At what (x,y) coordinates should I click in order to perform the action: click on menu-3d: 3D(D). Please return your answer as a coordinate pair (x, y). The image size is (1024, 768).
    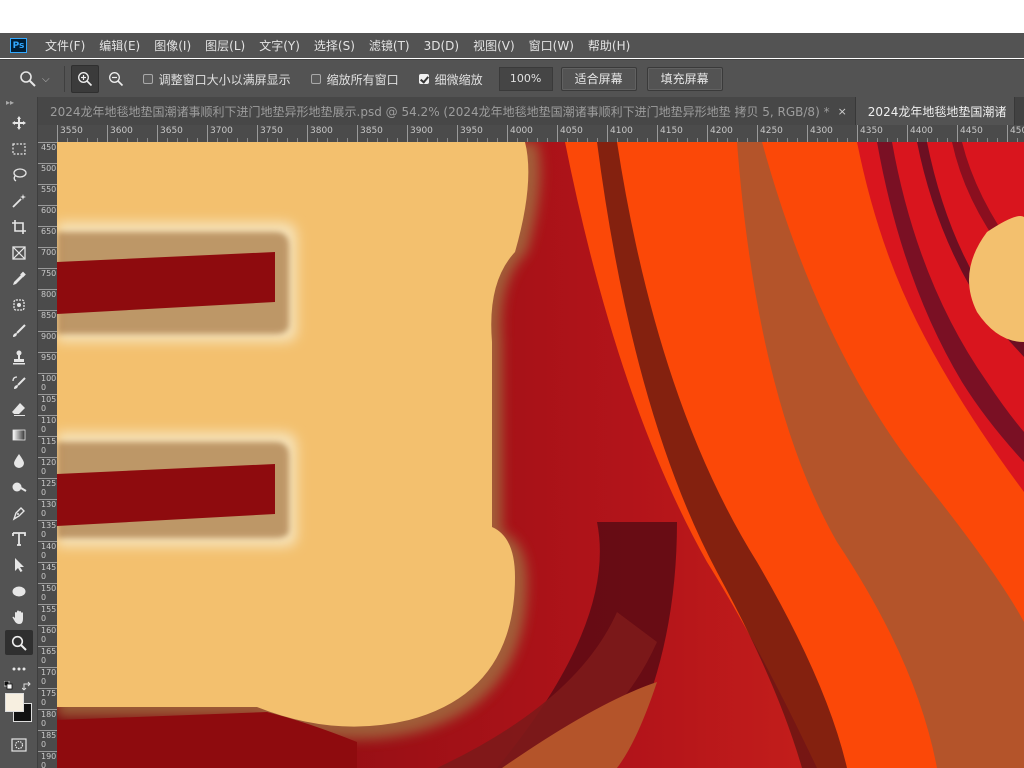
    Looking at the image, I should click on (441, 46).